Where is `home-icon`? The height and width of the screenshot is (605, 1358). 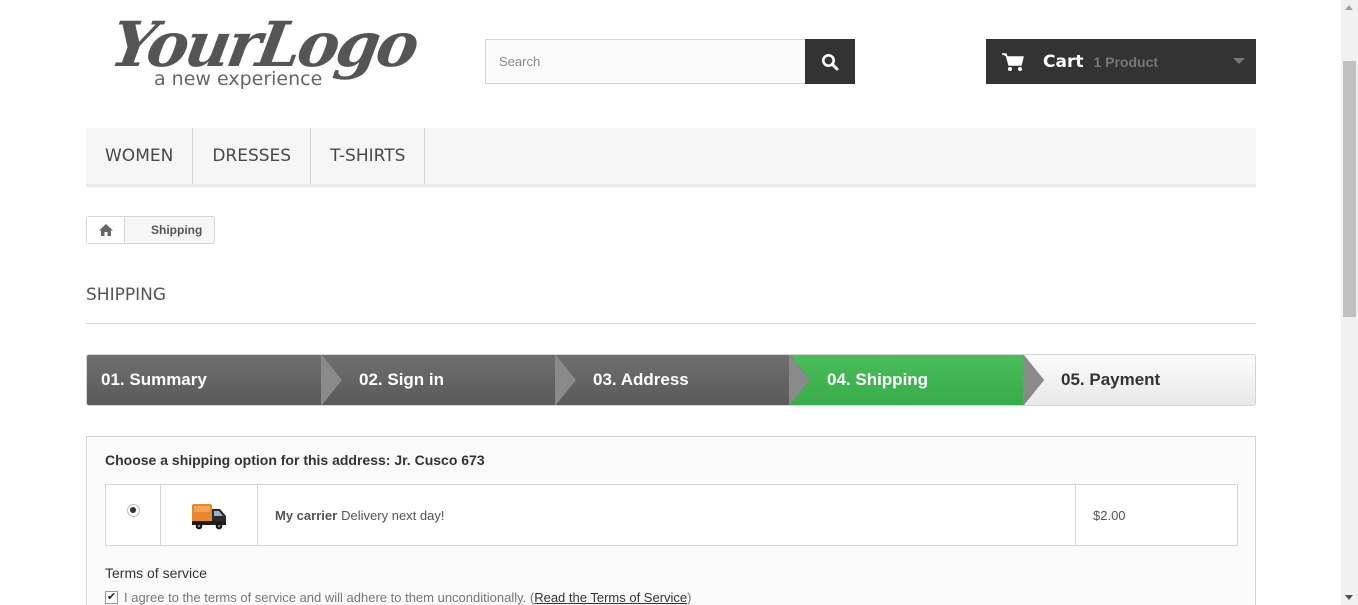 home-icon is located at coordinates (105, 230).